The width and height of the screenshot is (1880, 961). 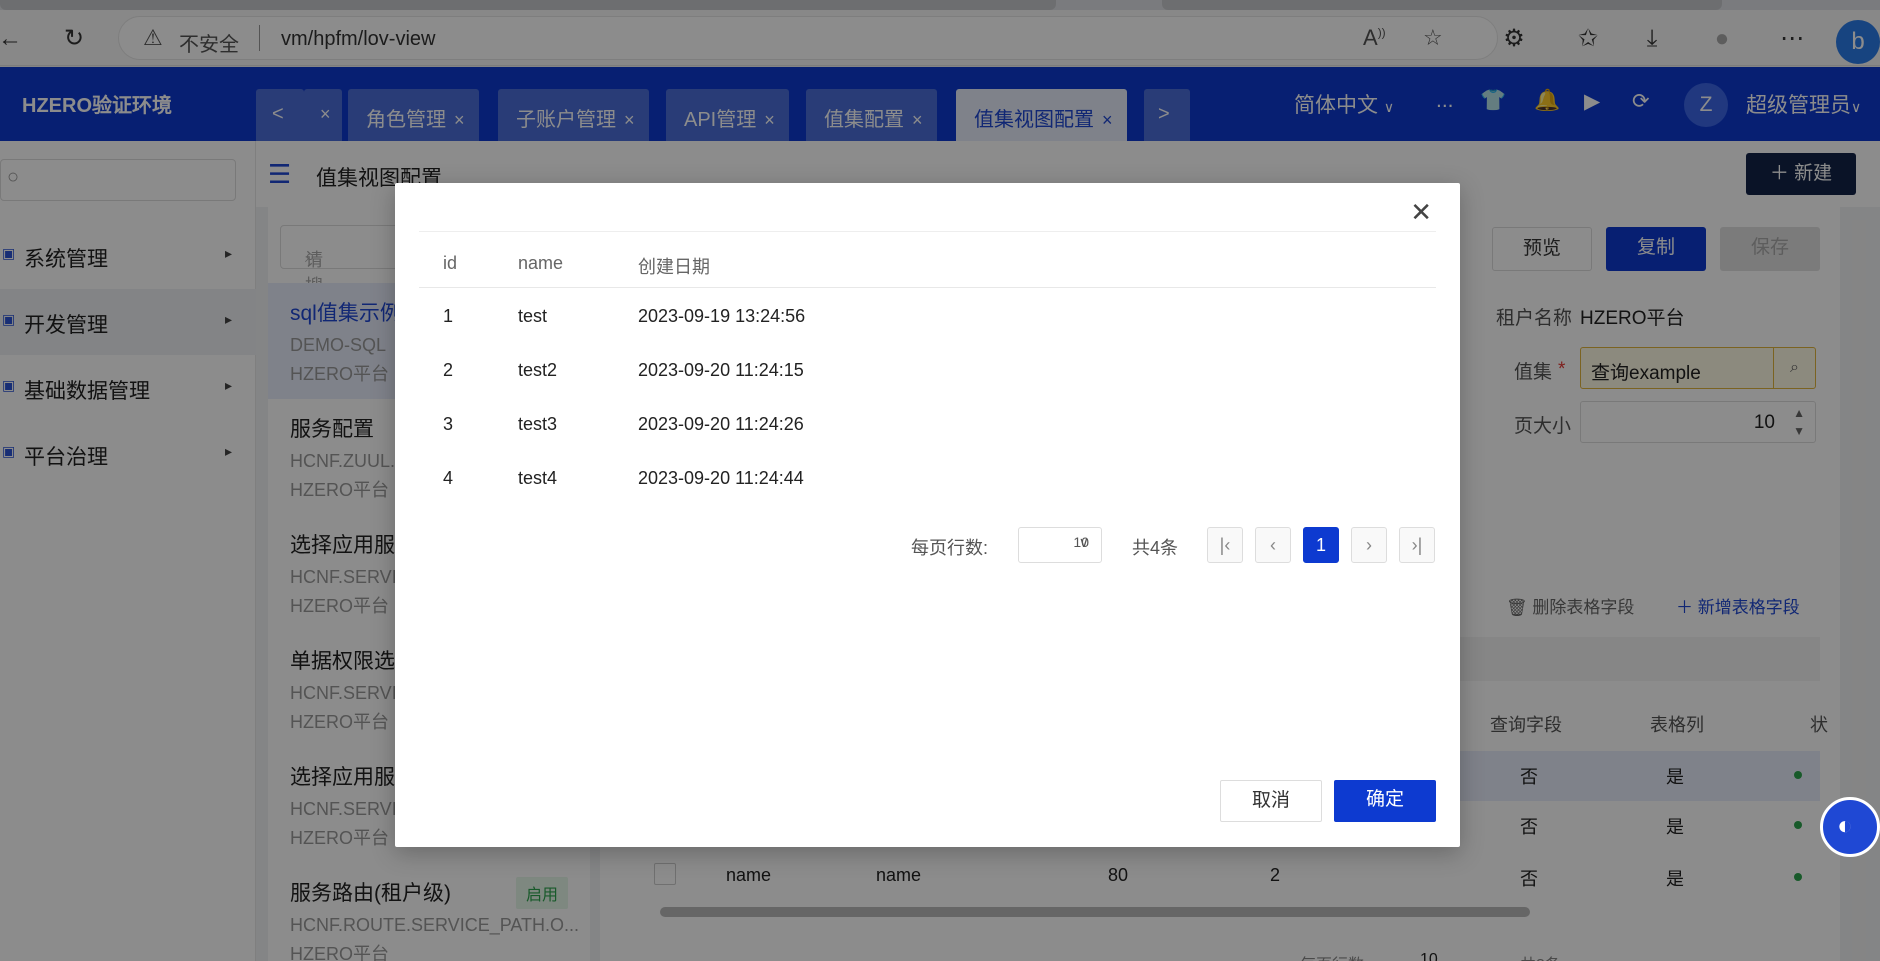 What do you see at coordinates (722, 316) in the screenshot?
I see `cell-date: 2023-09-19 13:24:56` at bounding box center [722, 316].